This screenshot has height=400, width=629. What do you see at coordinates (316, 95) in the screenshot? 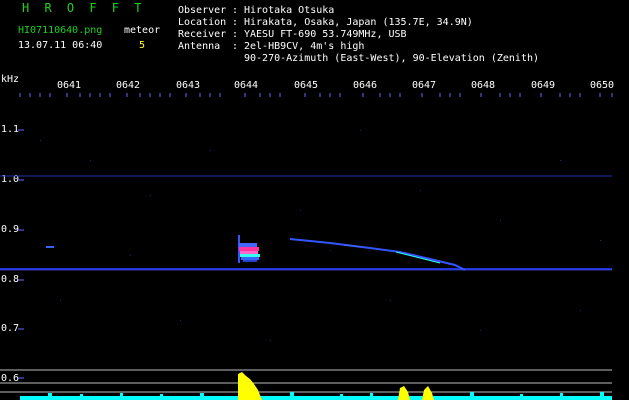
I see `top-tick-marks` at bounding box center [316, 95].